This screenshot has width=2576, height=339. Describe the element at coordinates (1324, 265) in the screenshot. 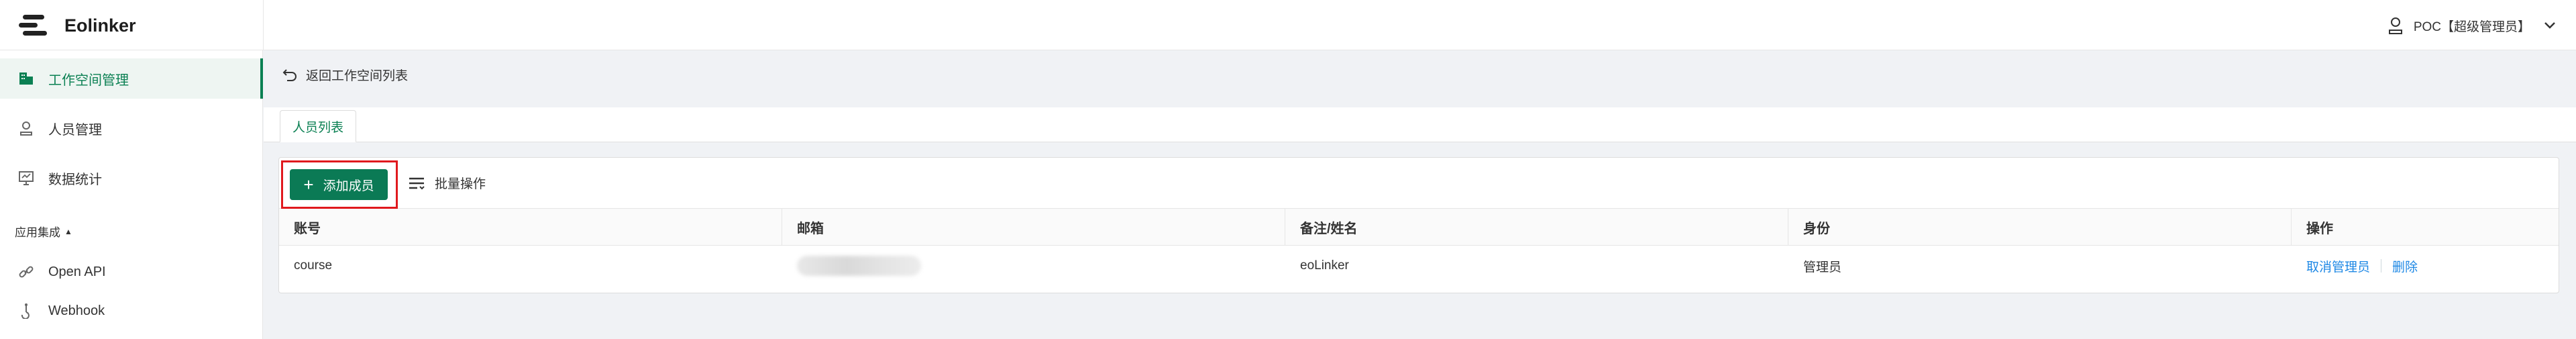

I see `remark-cell: eoLinker` at that location.